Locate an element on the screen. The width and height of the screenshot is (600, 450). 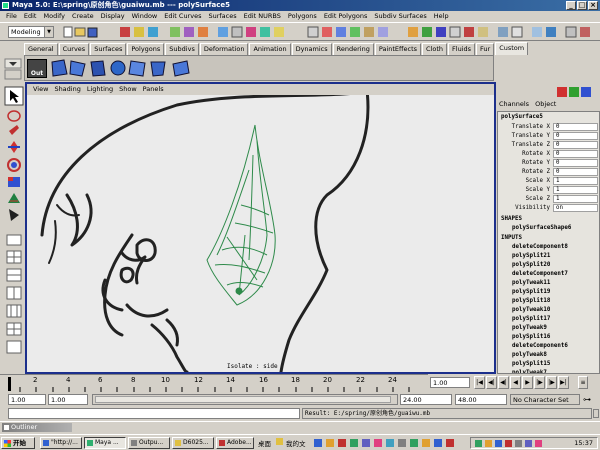
viewport-menu-view: View is located at coordinates (40, 89).